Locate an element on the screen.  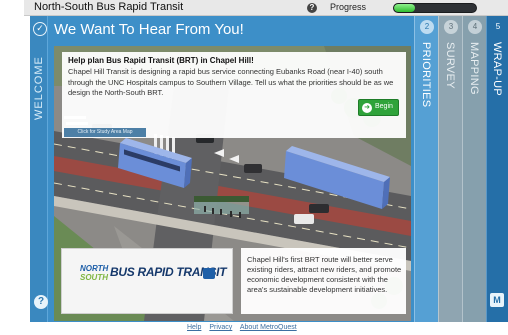
help-link: Help is located at coordinates (194, 327).